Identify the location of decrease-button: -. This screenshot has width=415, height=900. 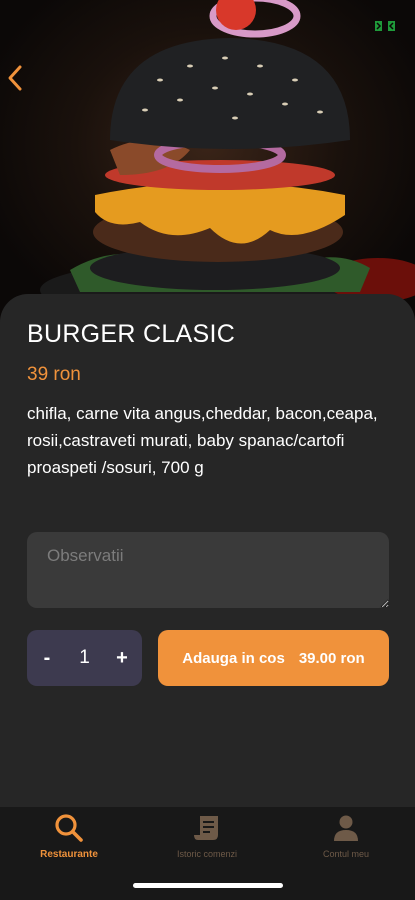
(47, 658).